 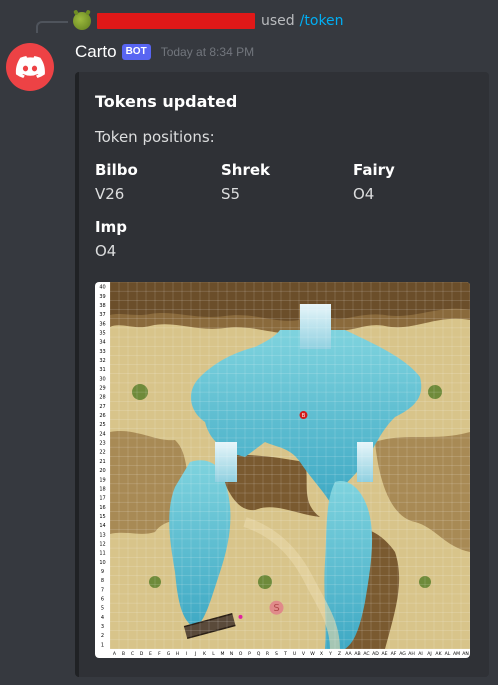 I want to click on column-label: AL, so click(x=448, y=654).